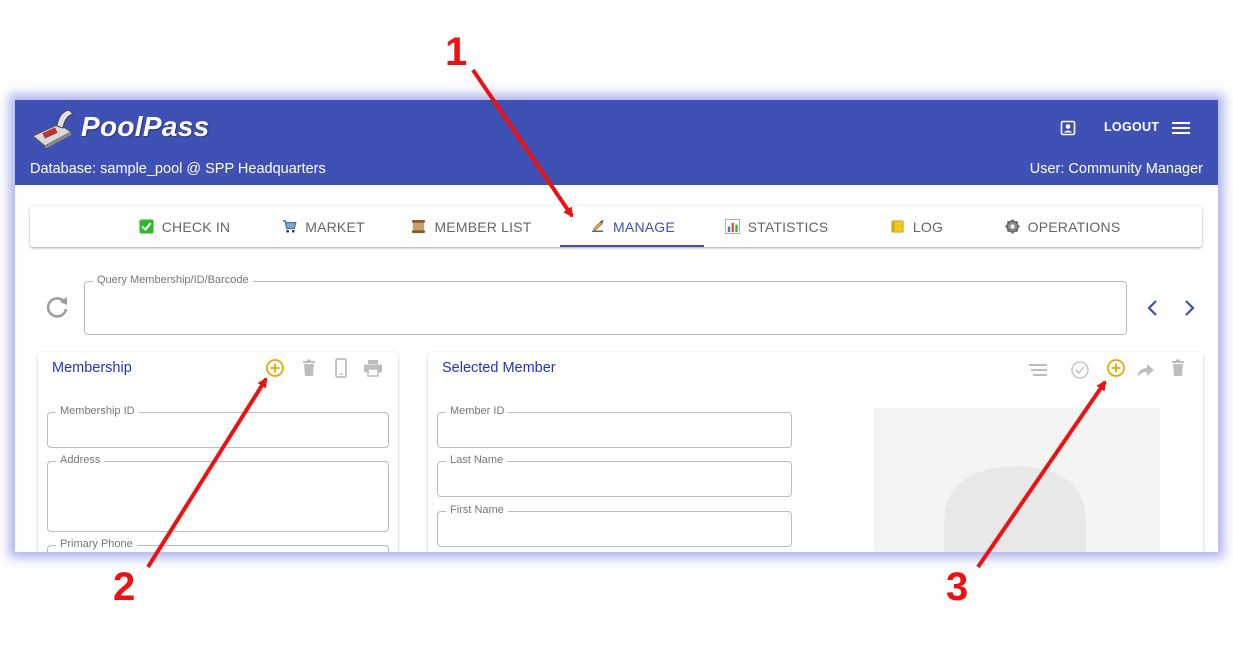 This screenshot has height=652, width=1233. I want to click on tab-label: STATISTICS, so click(788, 226).